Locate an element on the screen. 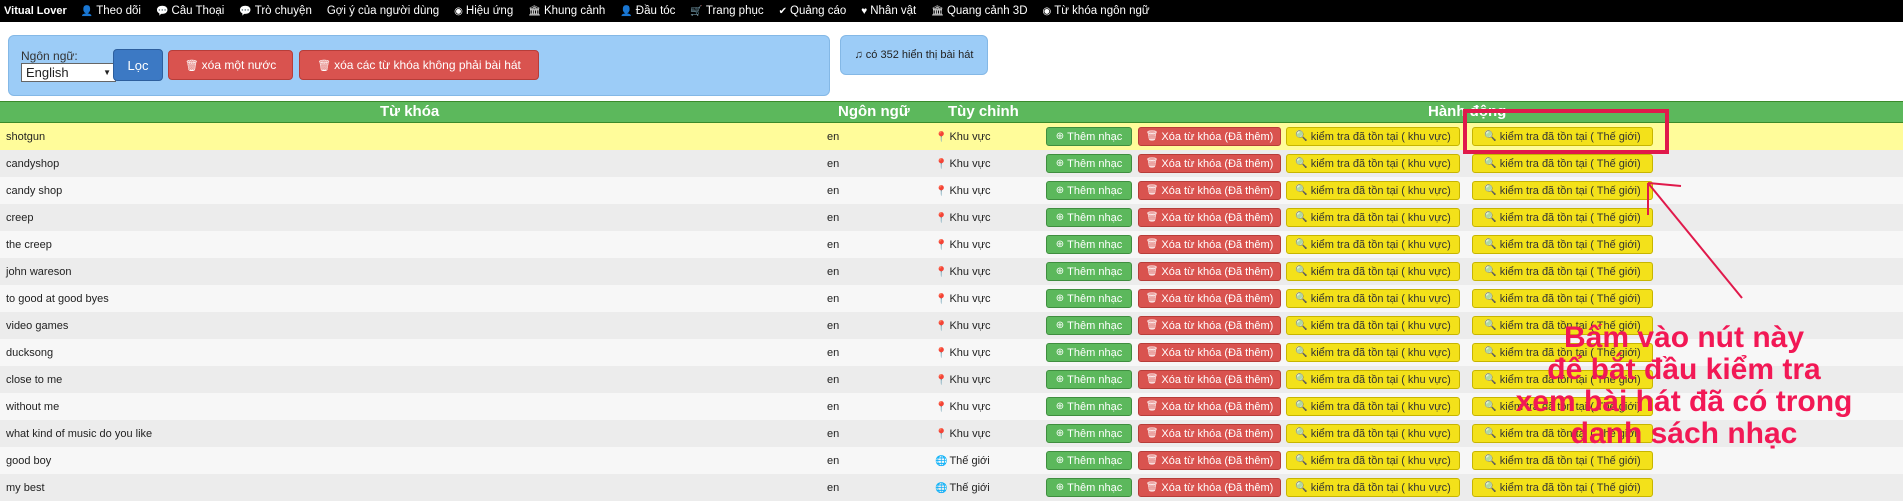 The image size is (1903, 501). nav-item: ◉ Từ khóa ngôn ngữ is located at coordinates (1096, 11).